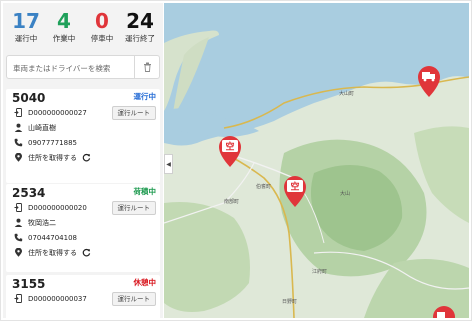 This screenshot has height=321, width=472. Describe the element at coordinates (145, 96) in the screenshot. I see `status-badge: 運行中` at that location.